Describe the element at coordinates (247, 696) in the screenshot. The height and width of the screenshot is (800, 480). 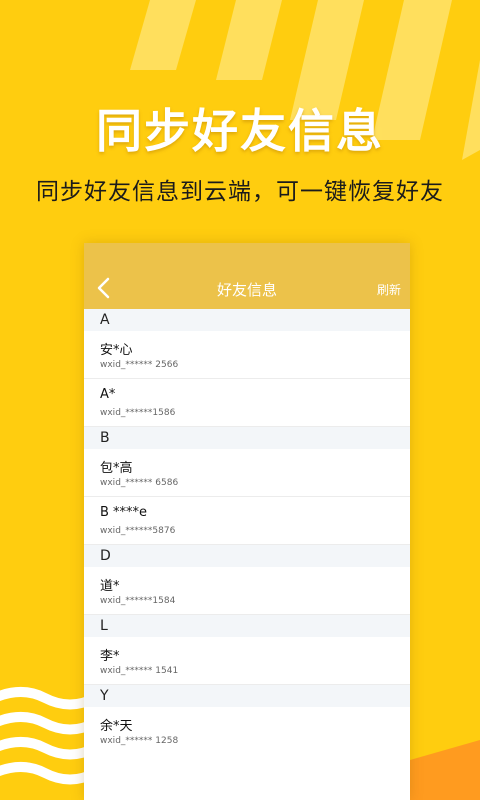
I see `section-header: Y` at that location.